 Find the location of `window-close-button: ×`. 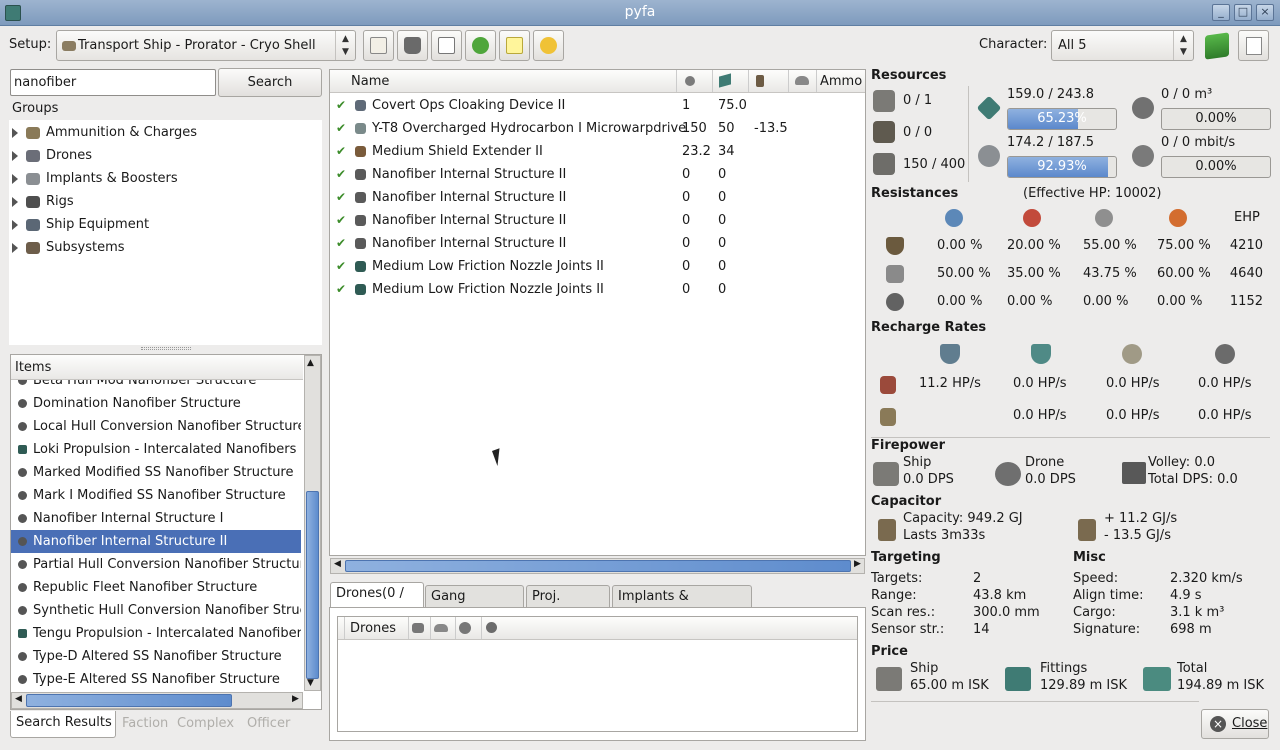

window-close-button: × is located at coordinates (1265, 12).